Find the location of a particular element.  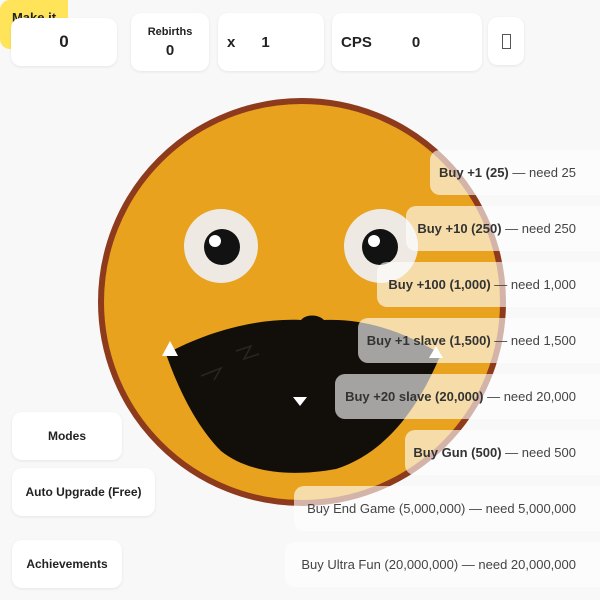

icon-button is located at coordinates (506, 41).